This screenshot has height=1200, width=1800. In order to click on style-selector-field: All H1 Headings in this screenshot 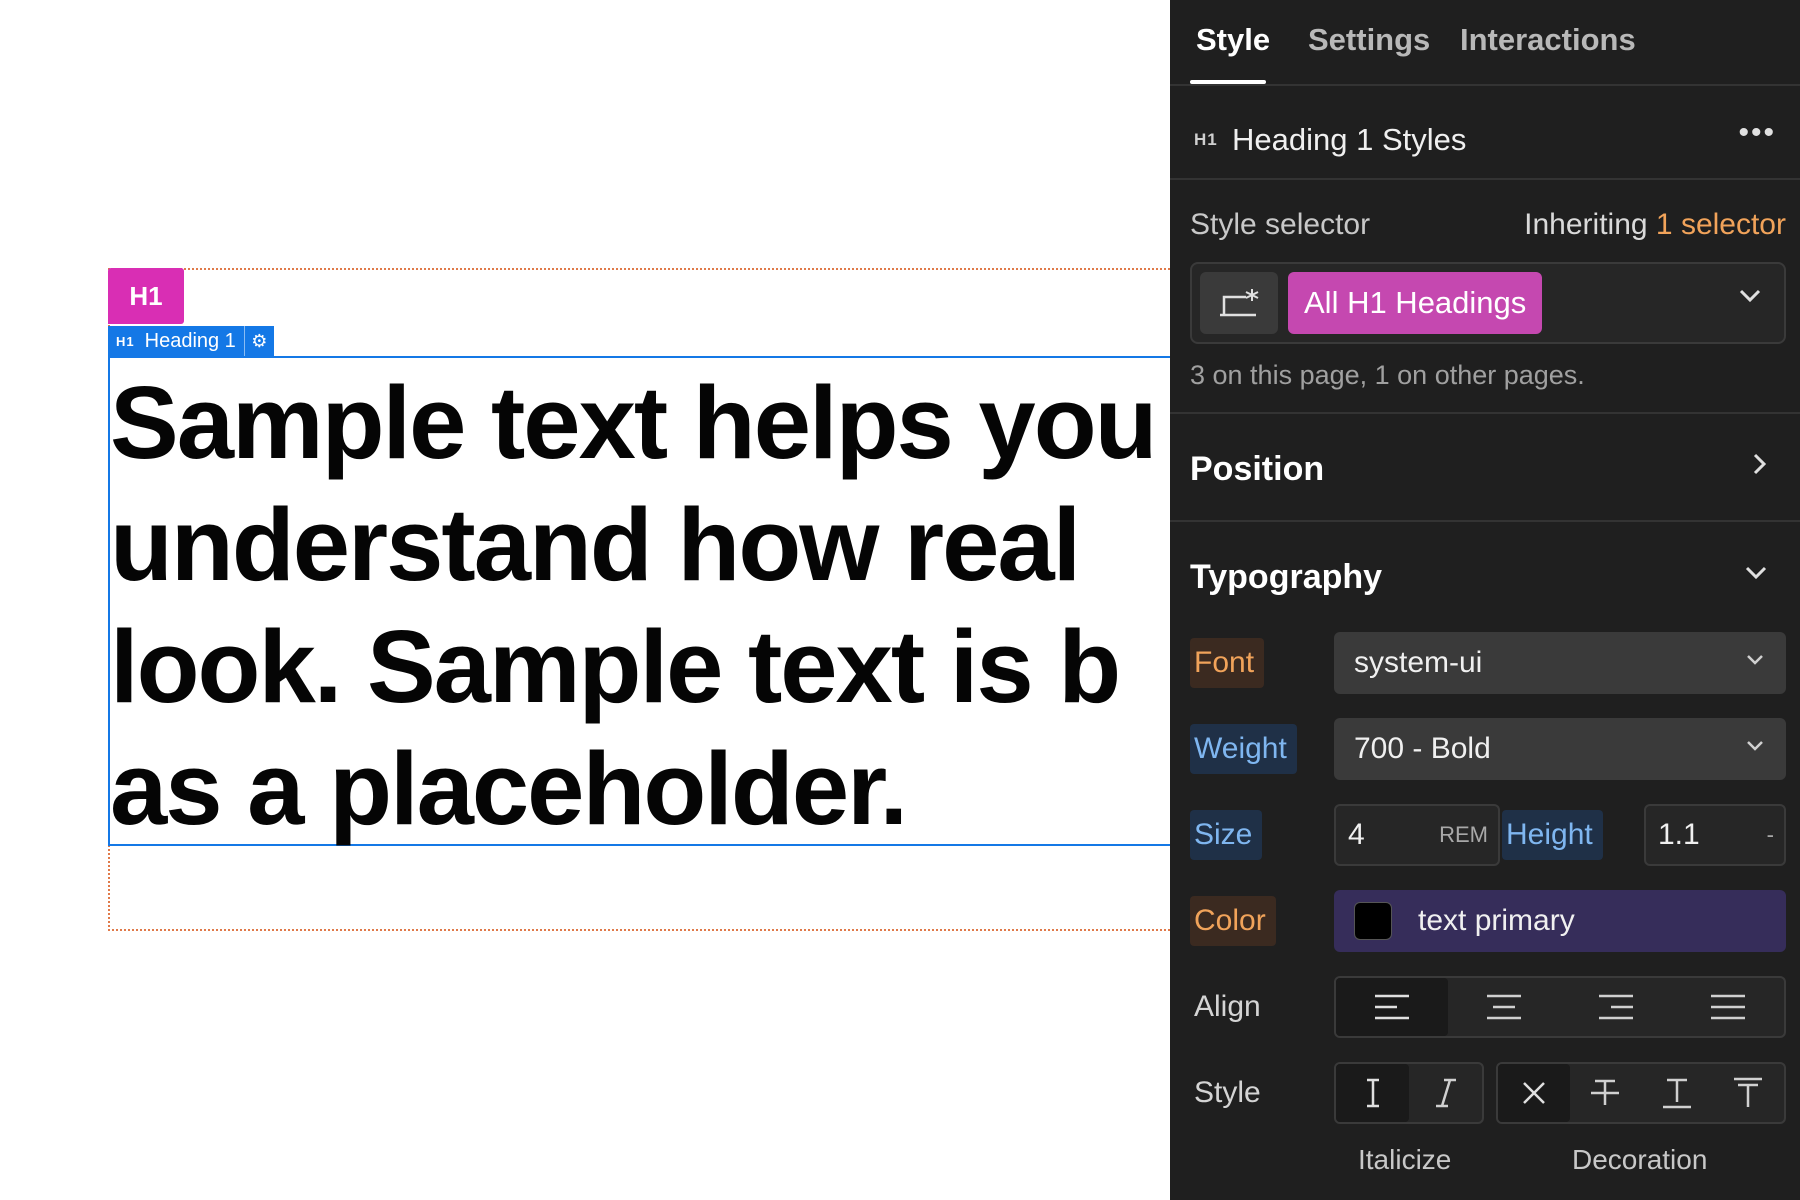, I will do `click(1488, 303)`.